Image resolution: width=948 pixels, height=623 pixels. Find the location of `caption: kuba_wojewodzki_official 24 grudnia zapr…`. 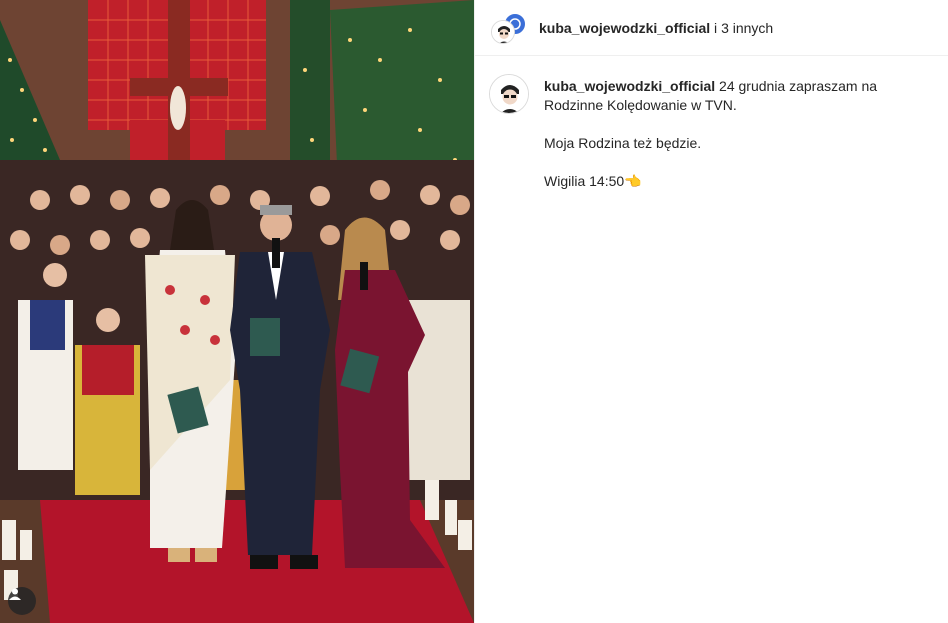

caption: kuba_wojewodzki_official 24 grudnia zapr… is located at coordinates (711, 123).